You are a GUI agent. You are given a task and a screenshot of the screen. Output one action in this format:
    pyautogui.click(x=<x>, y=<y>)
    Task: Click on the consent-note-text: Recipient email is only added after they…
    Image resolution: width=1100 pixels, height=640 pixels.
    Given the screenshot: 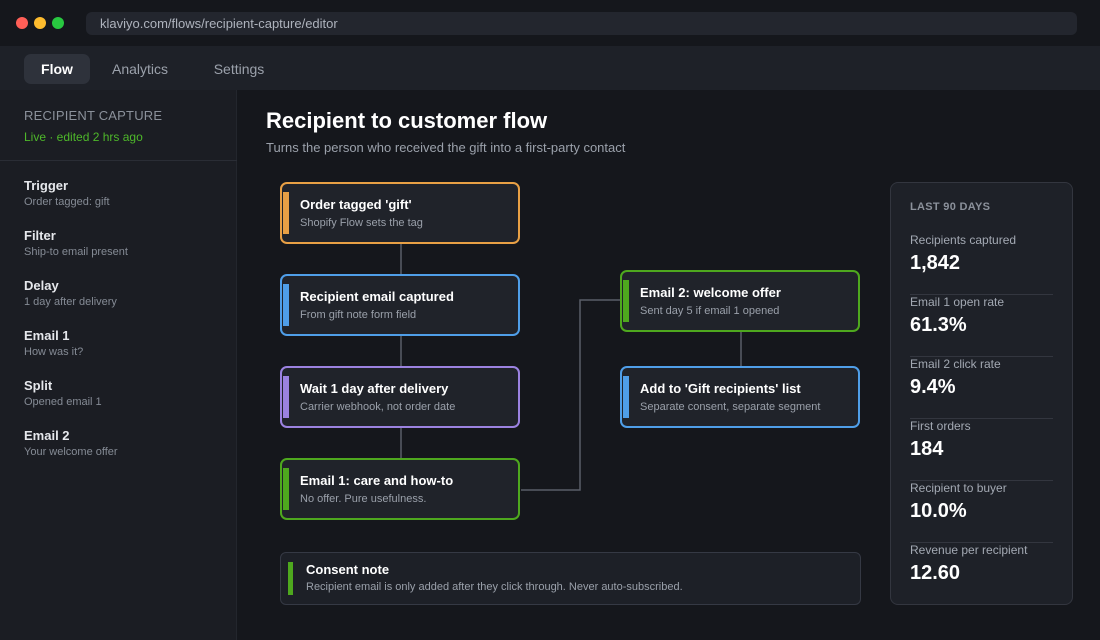 What is the action you would take?
    pyautogui.click(x=494, y=587)
    